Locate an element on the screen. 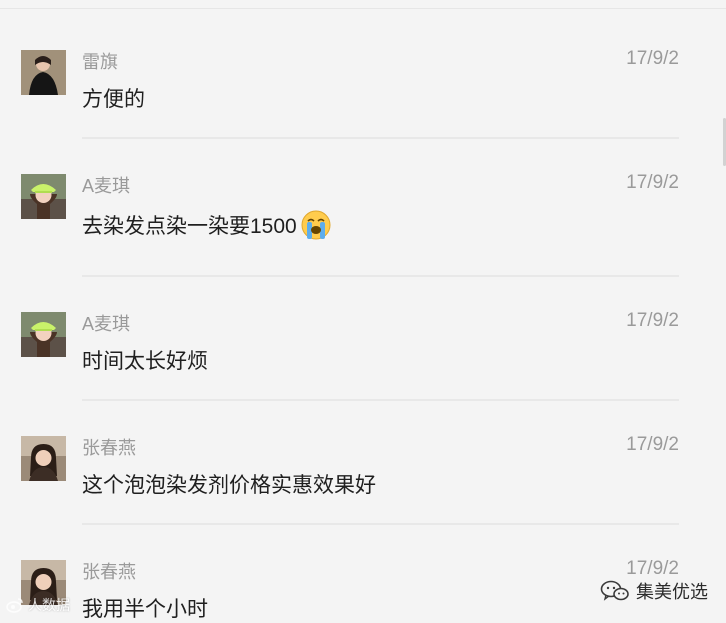 The image size is (726, 623). commenter-name: 雷旗 is located at coordinates (100, 62).